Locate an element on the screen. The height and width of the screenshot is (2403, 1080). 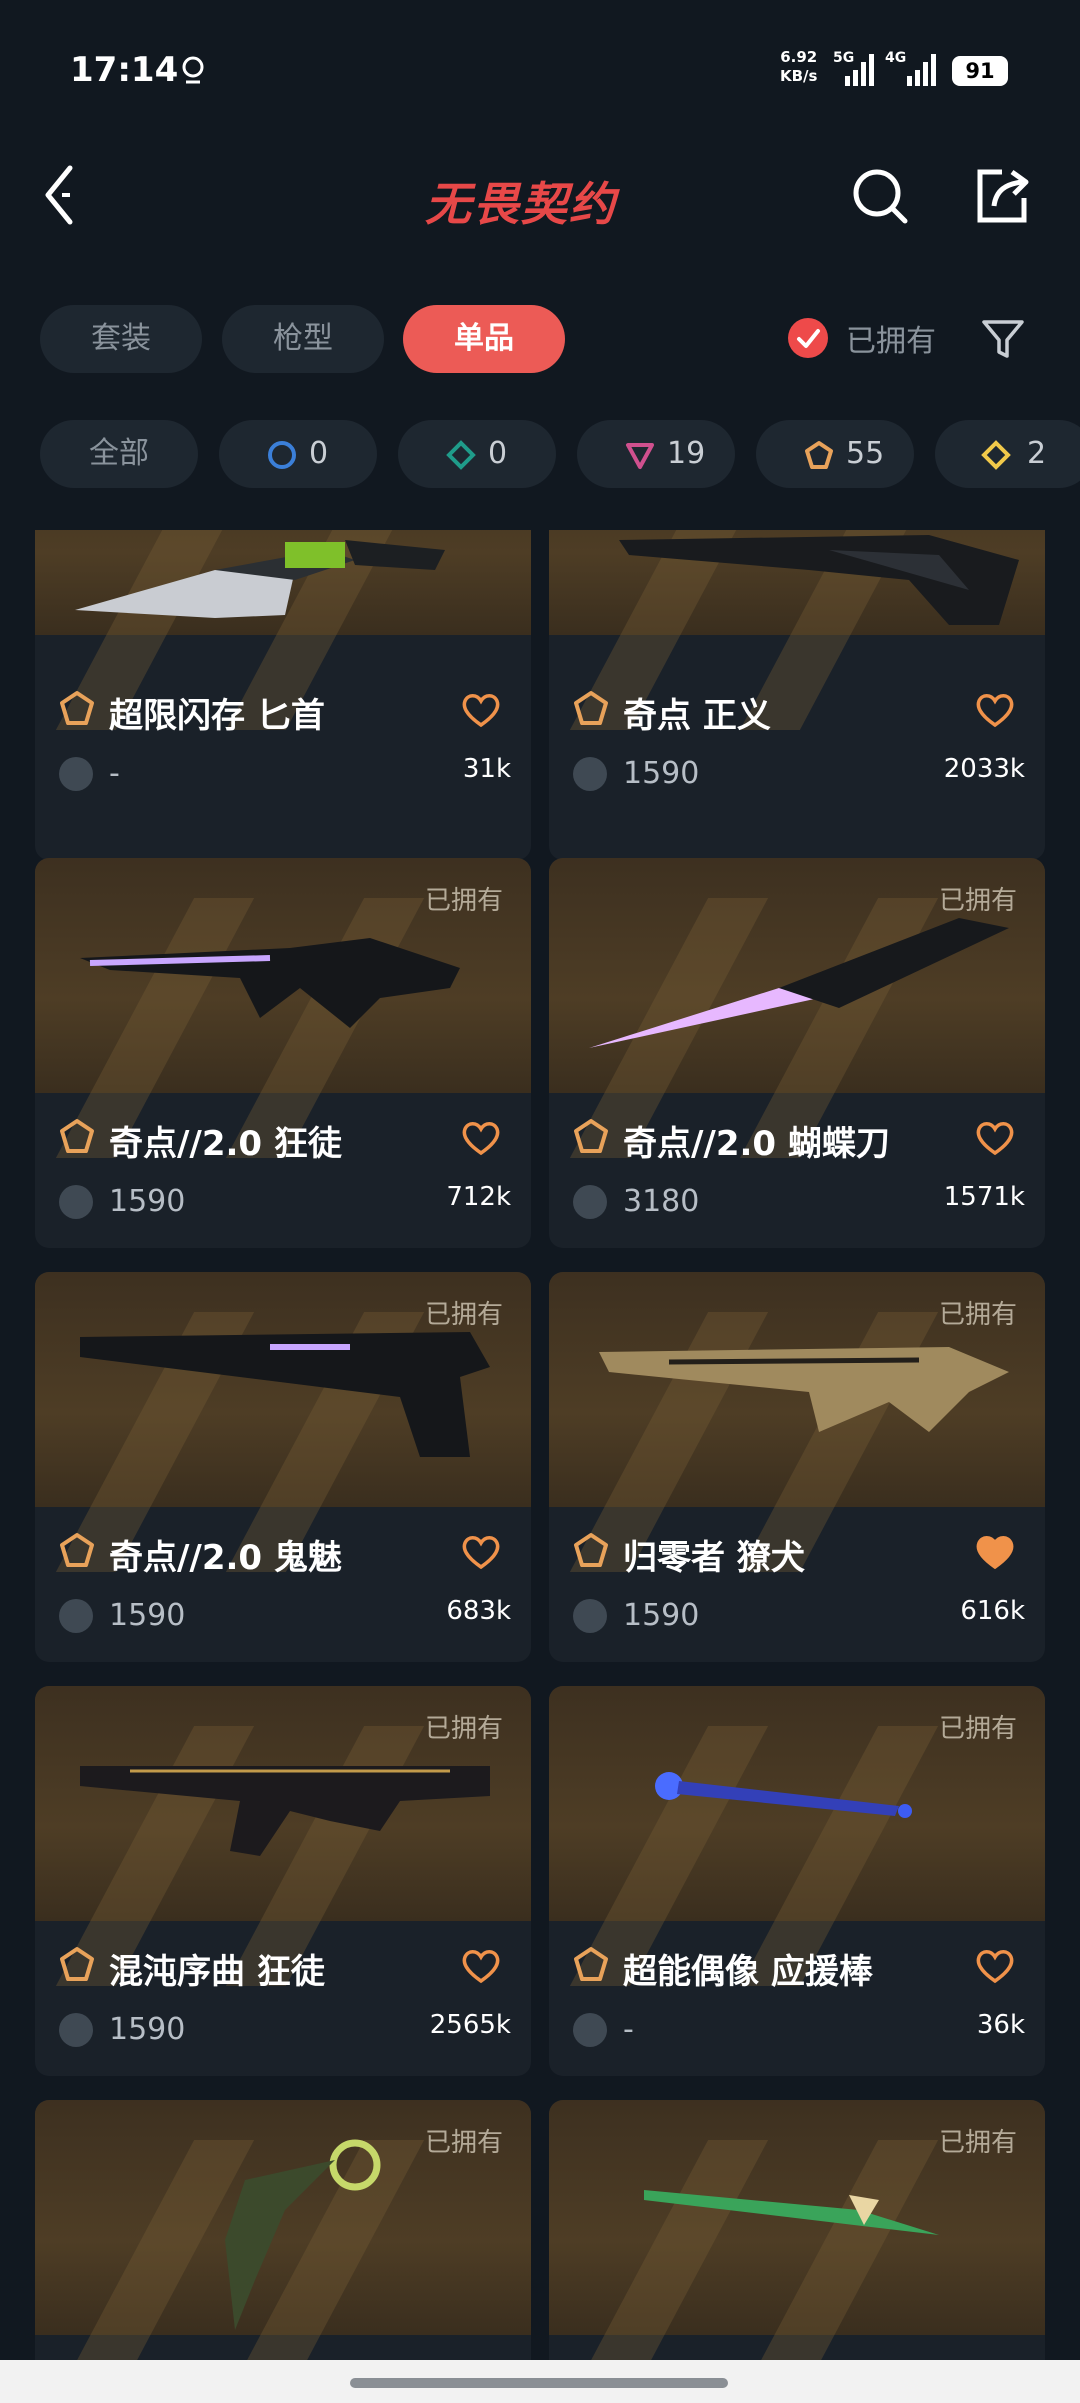
rarity-count: 55 is located at coordinates (865, 453).